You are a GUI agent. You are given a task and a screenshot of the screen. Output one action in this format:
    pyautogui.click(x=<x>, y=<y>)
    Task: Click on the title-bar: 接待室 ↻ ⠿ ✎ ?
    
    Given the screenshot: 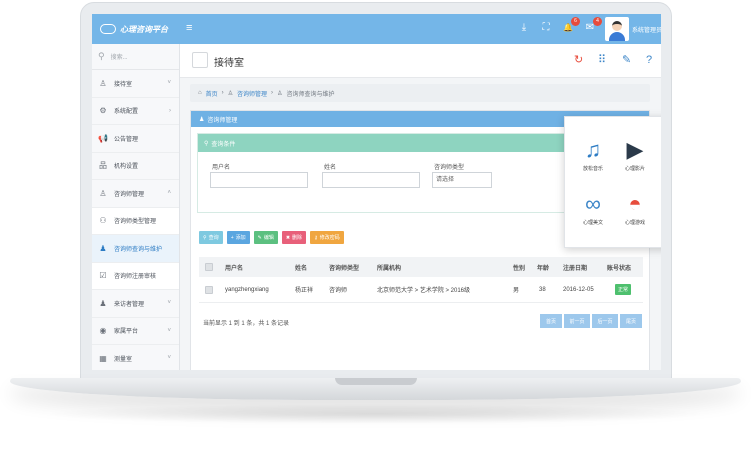 What is the action you would take?
    pyautogui.click(x=420, y=61)
    